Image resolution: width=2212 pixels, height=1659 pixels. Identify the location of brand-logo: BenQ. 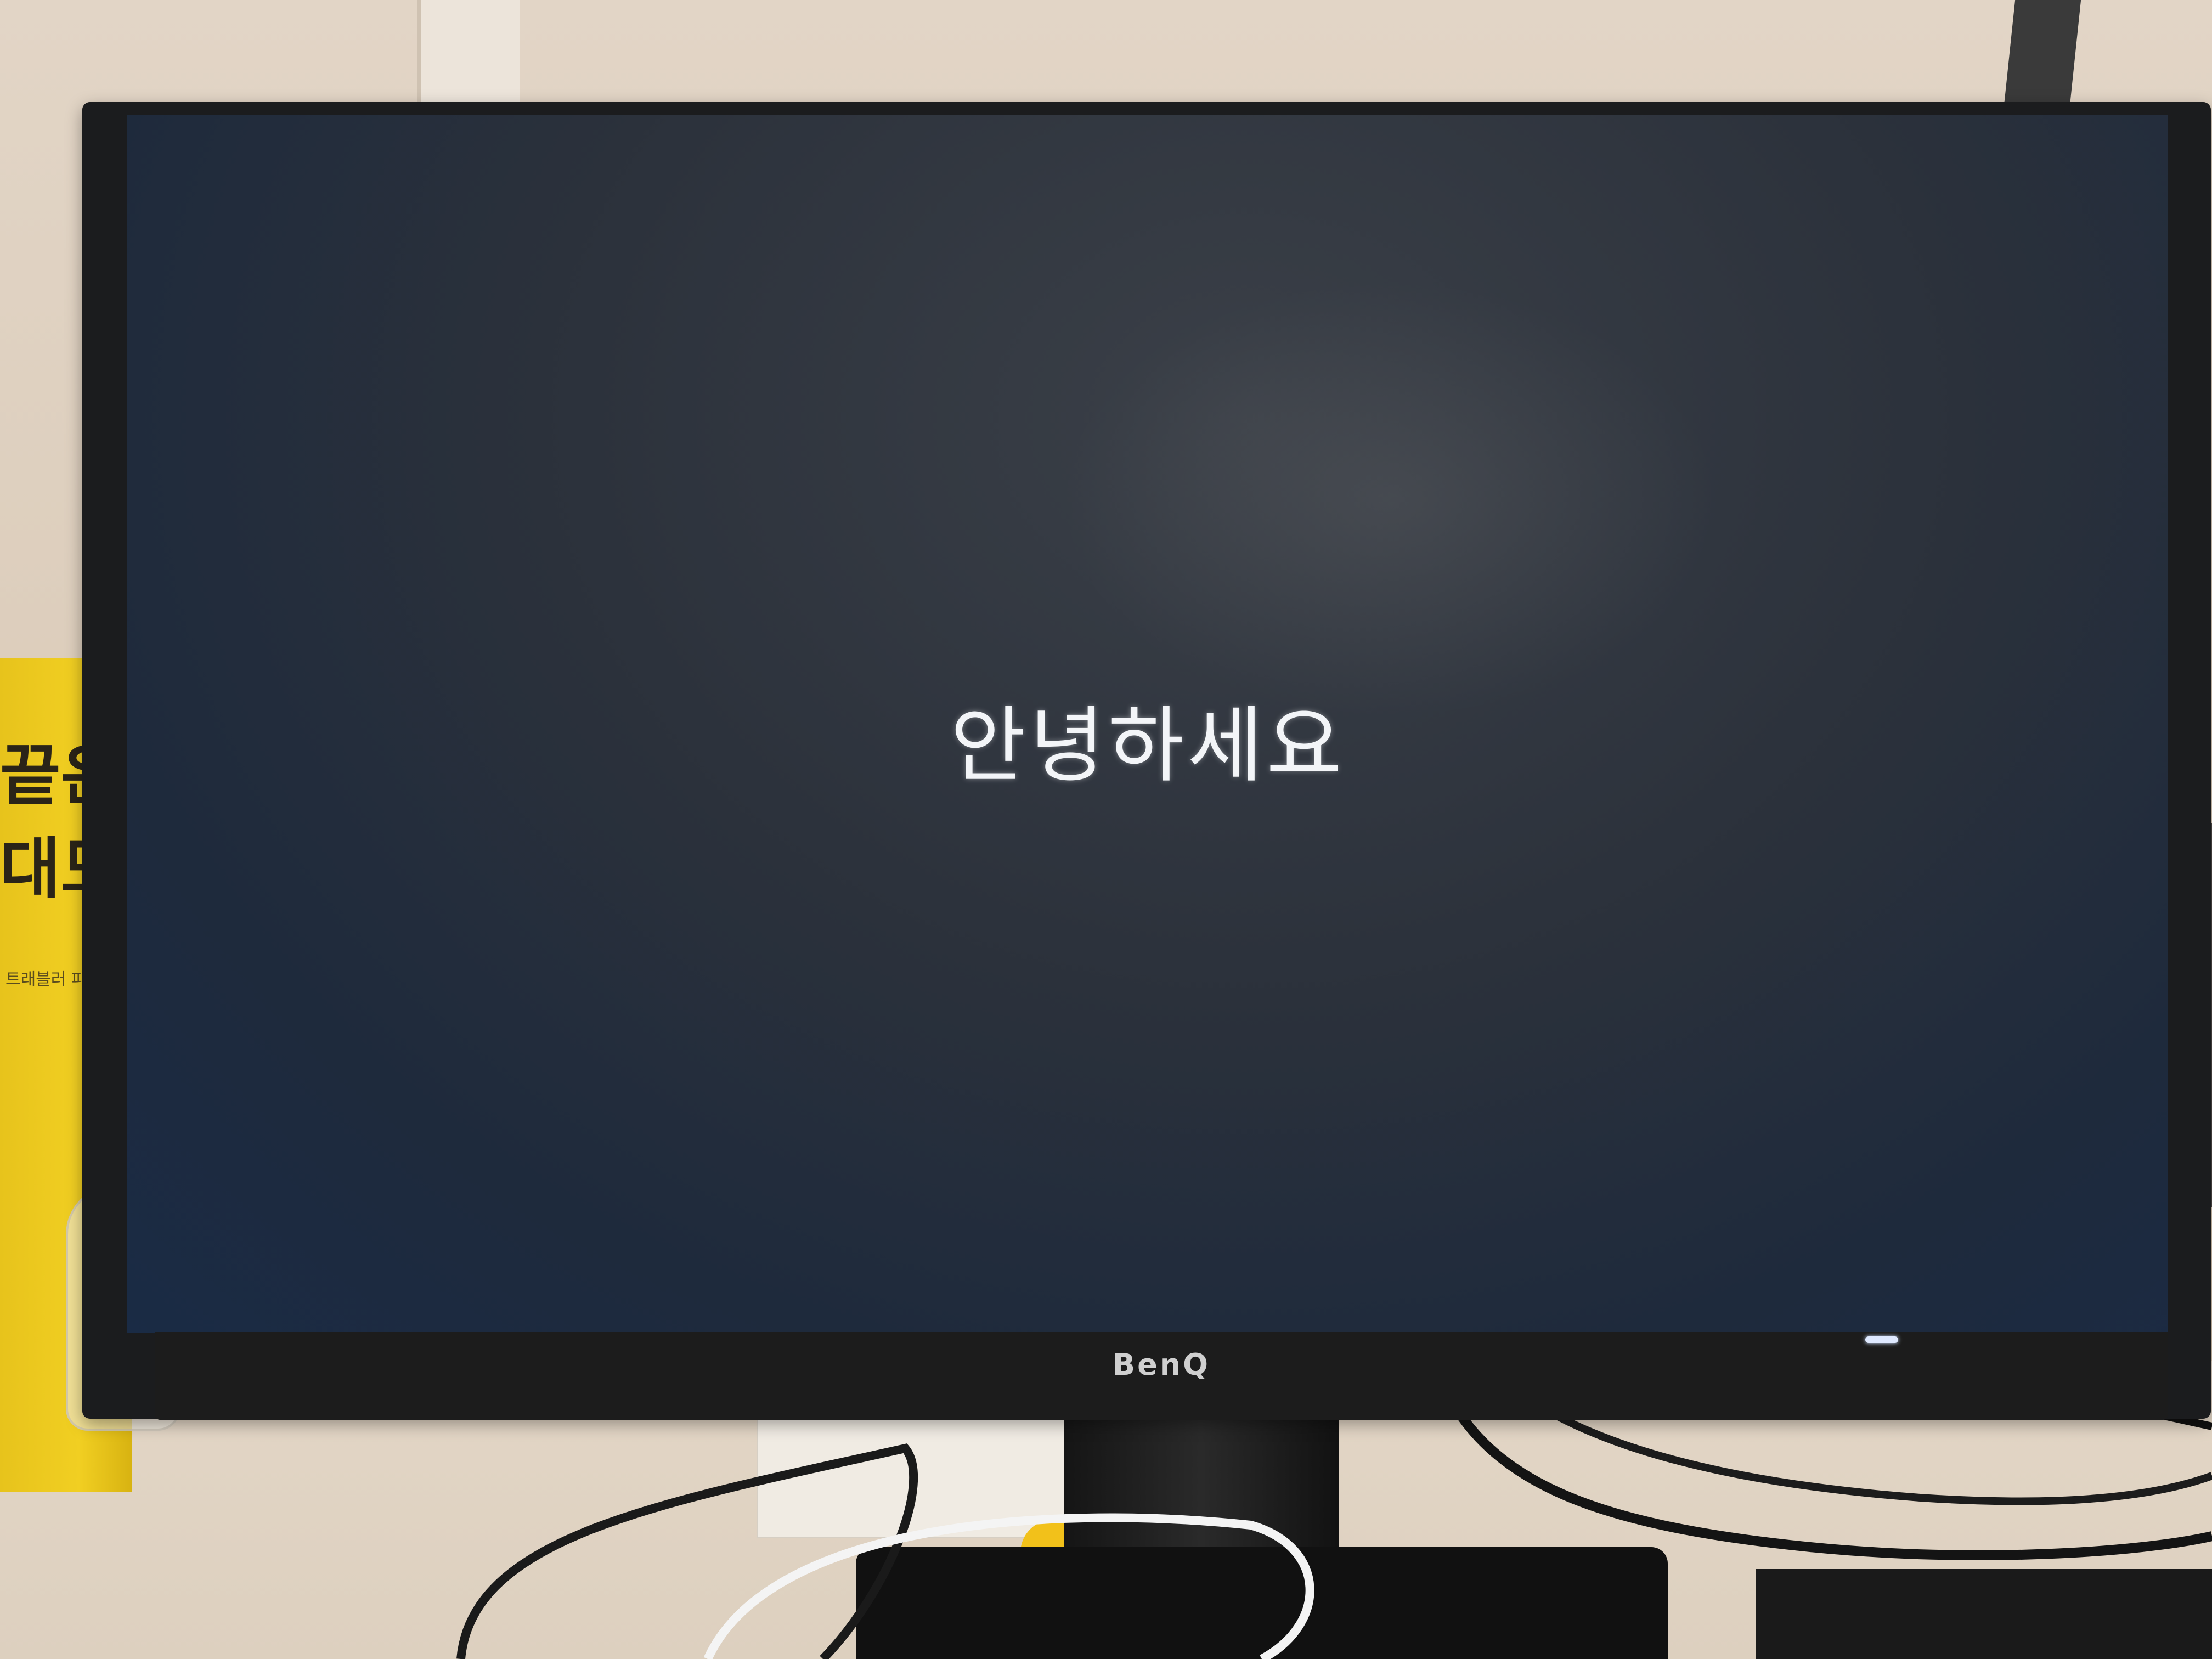
(1162, 1365).